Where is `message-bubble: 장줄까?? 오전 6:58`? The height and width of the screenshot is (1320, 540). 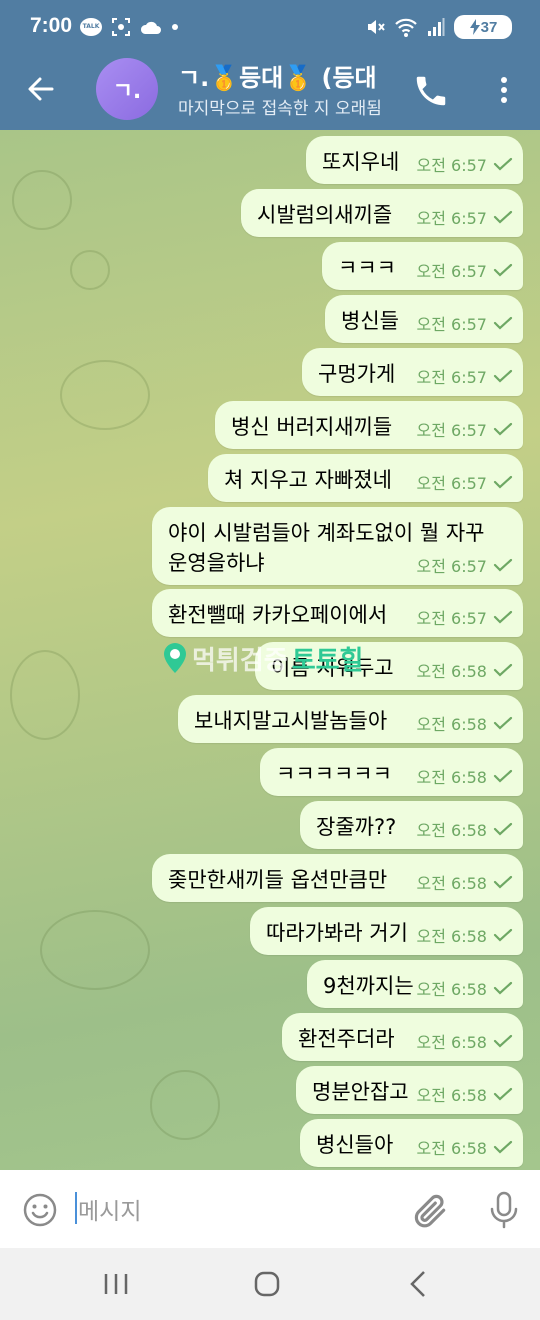 message-bubble: 장줄까?? 오전 6:58 is located at coordinates (411, 825).